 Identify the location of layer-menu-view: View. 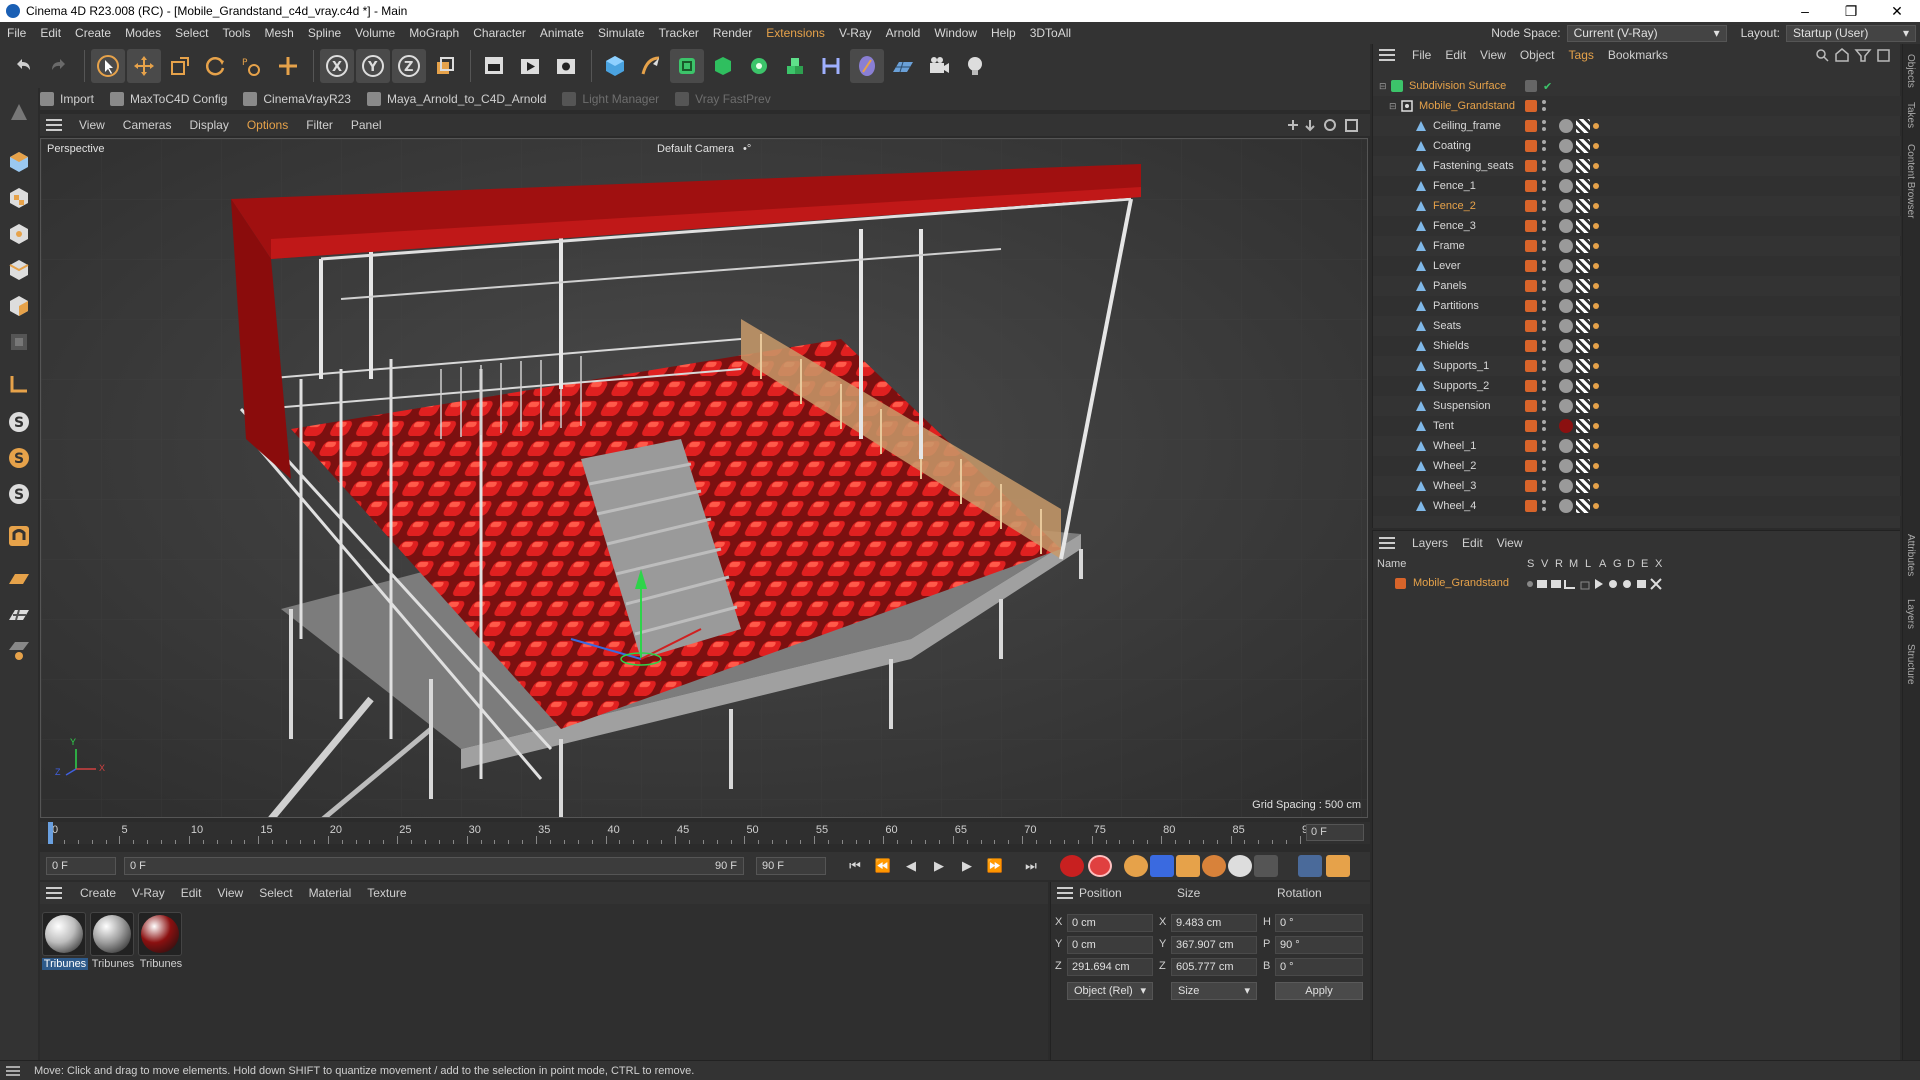
(1510, 543).